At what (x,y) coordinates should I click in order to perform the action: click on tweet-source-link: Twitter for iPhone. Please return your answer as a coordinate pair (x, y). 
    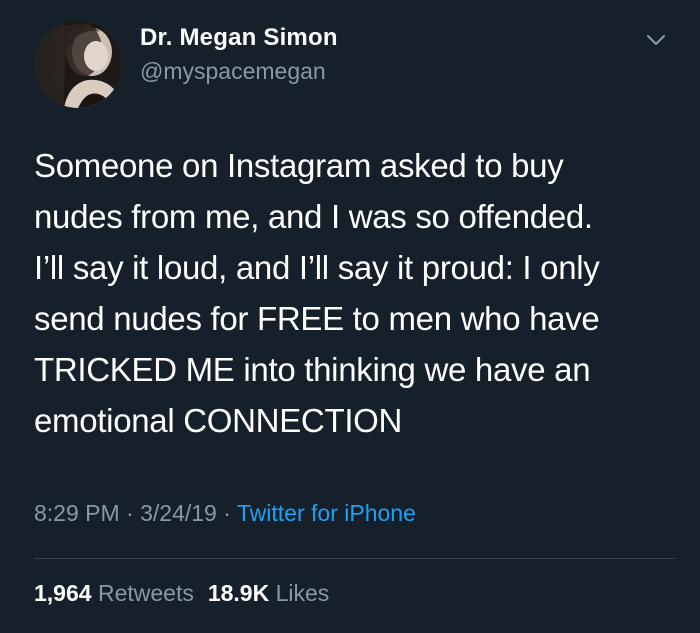
    Looking at the image, I should click on (326, 513).